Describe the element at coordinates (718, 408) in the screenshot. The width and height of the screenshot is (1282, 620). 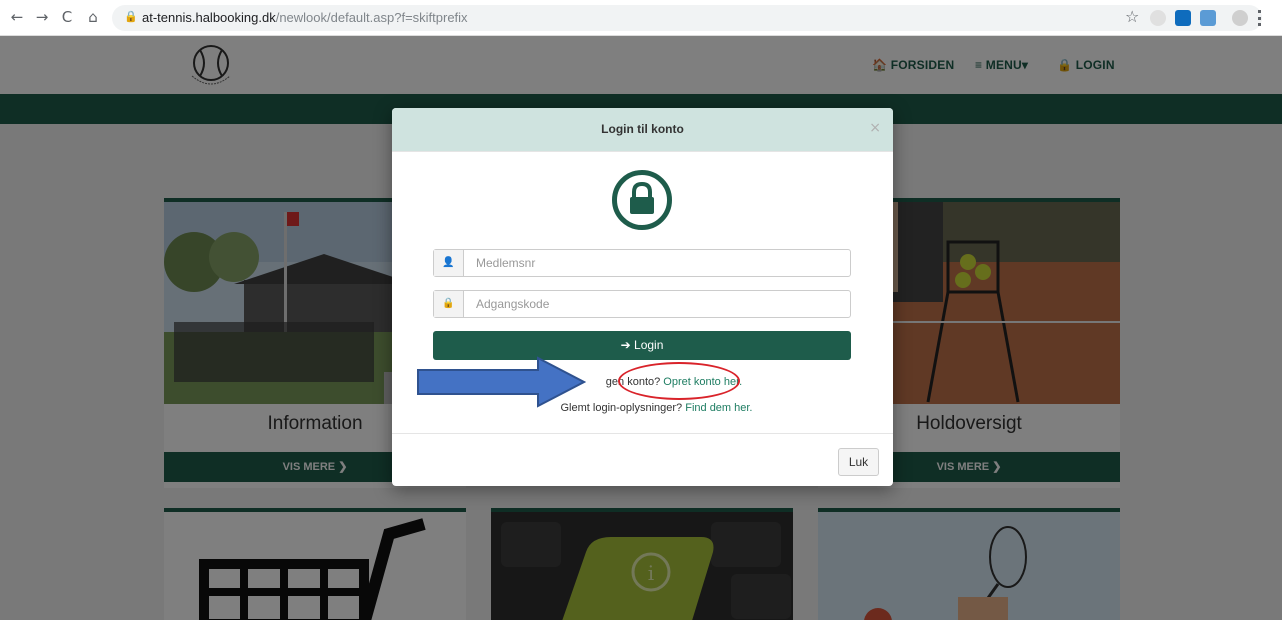
I see `forgot-login-link: Find dem her.` at that location.